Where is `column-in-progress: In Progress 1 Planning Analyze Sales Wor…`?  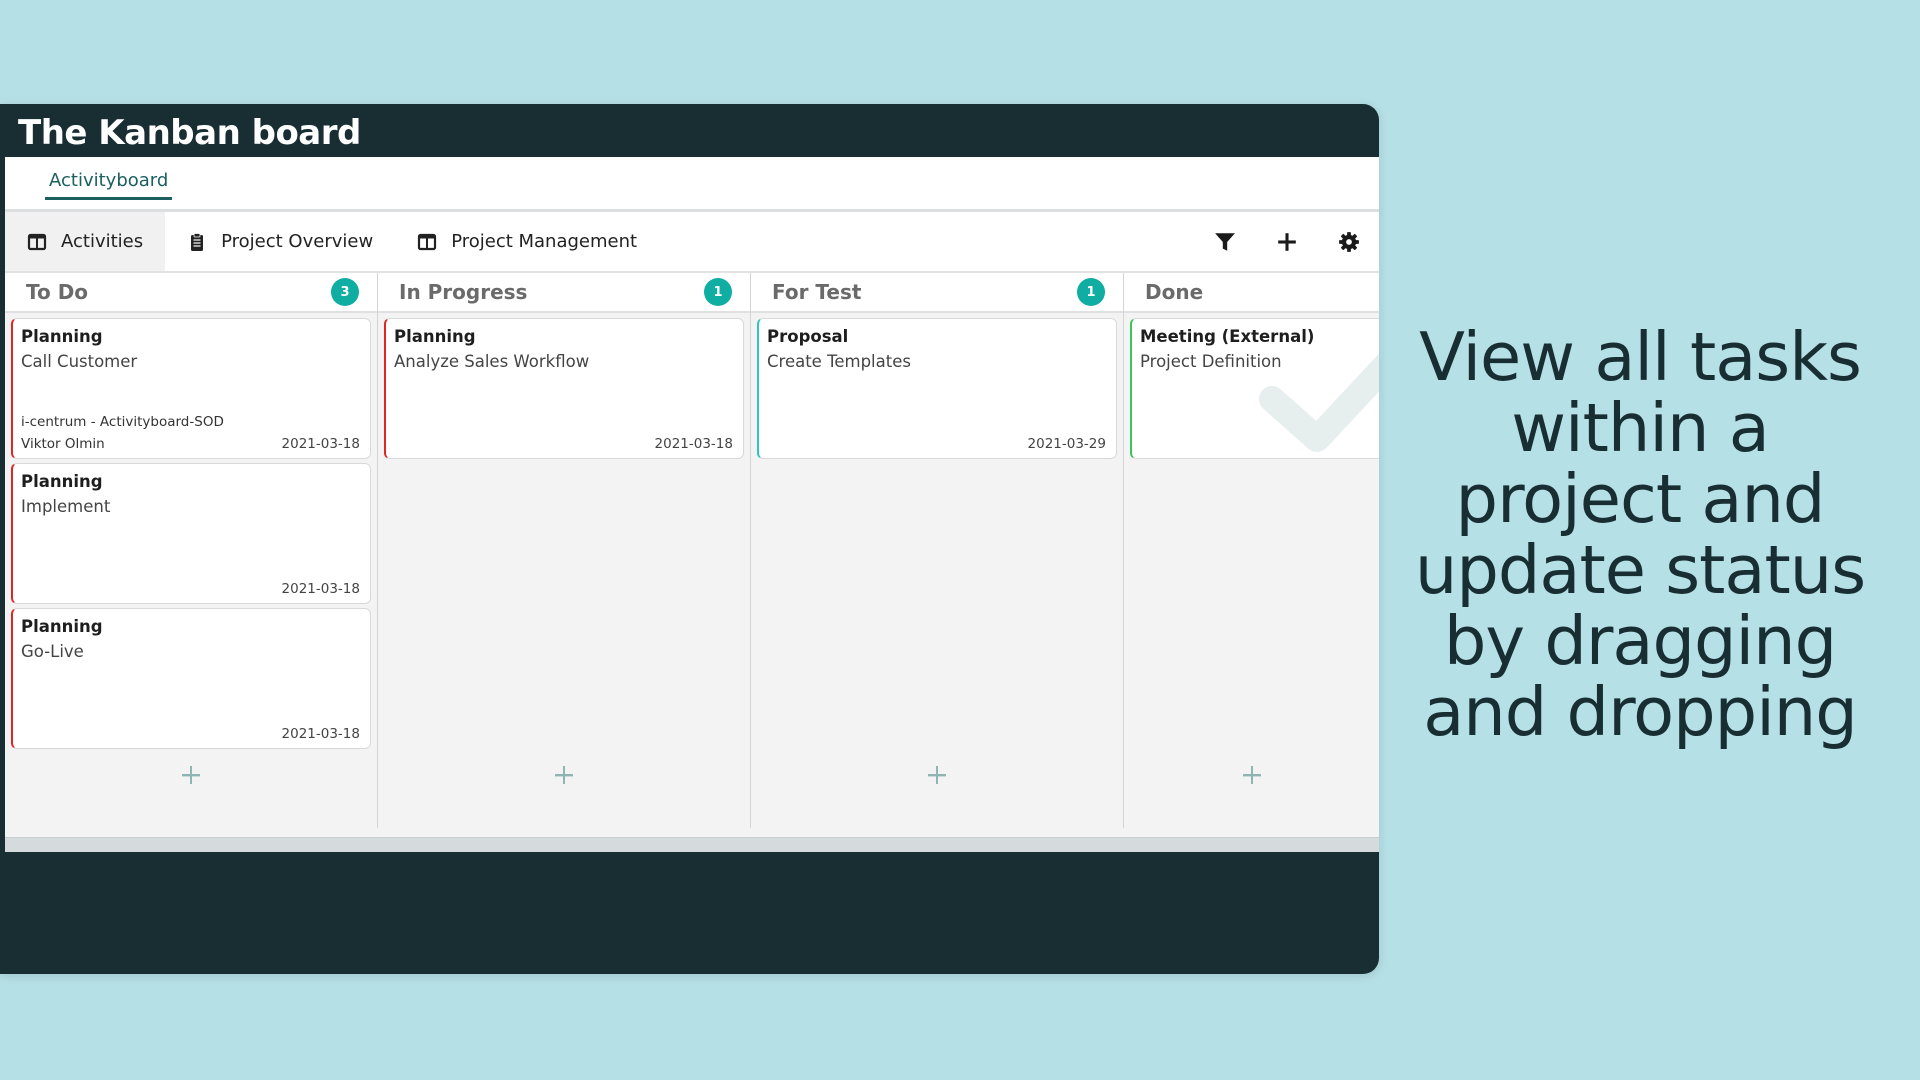 column-in-progress: In Progress 1 Planning Analyze Sales Wor… is located at coordinates (564, 550).